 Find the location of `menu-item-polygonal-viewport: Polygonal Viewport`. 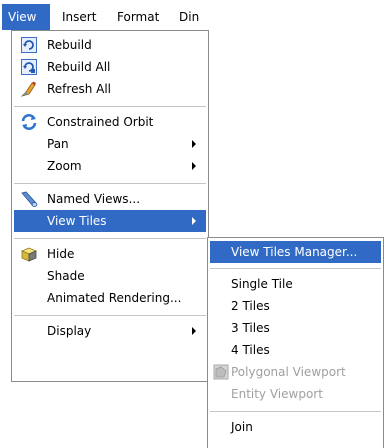

menu-item-polygonal-viewport: Polygonal Viewport is located at coordinates (295, 372).